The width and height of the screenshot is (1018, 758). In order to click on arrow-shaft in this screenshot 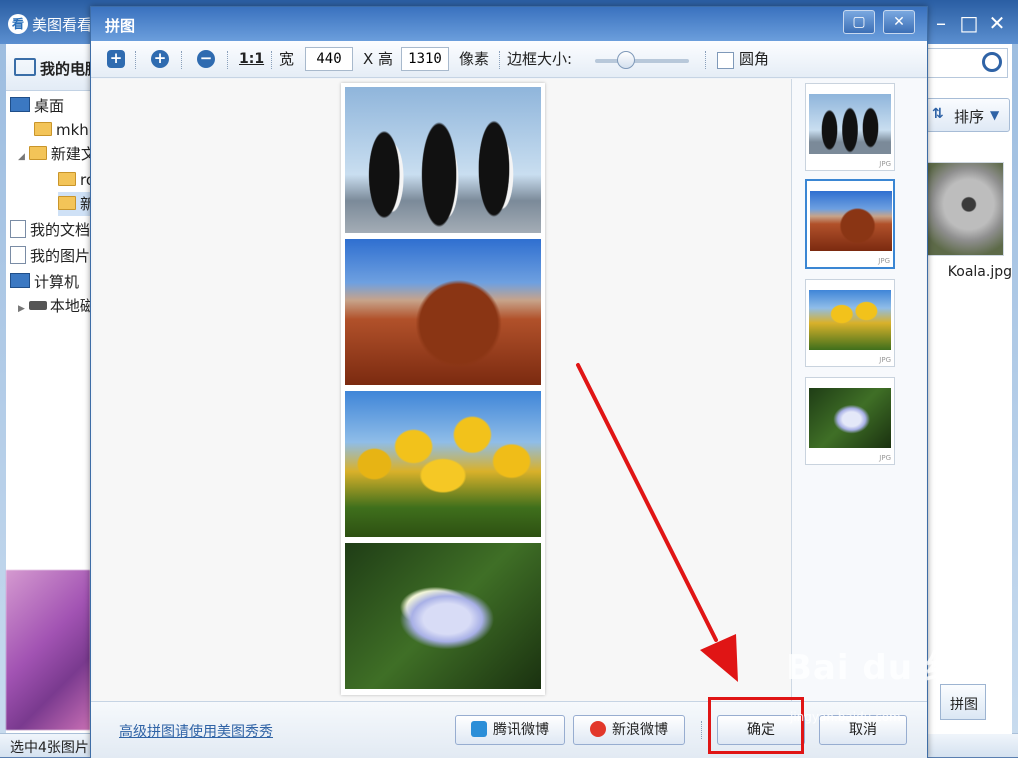, I will do `click(647, 502)`.